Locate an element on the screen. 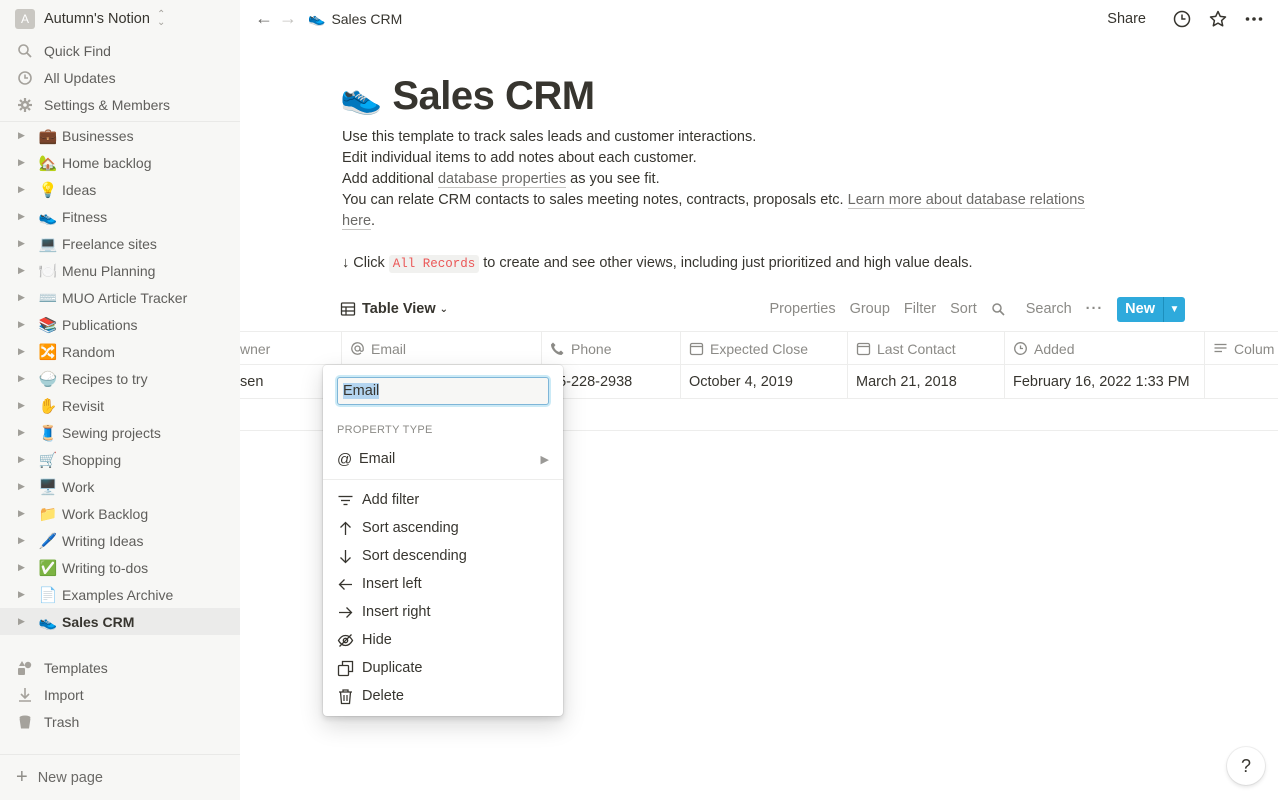 This screenshot has width=1278, height=800. workspace-switcher: A Autumn's Notion ⌃ ⌄ is located at coordinates (120, 18).